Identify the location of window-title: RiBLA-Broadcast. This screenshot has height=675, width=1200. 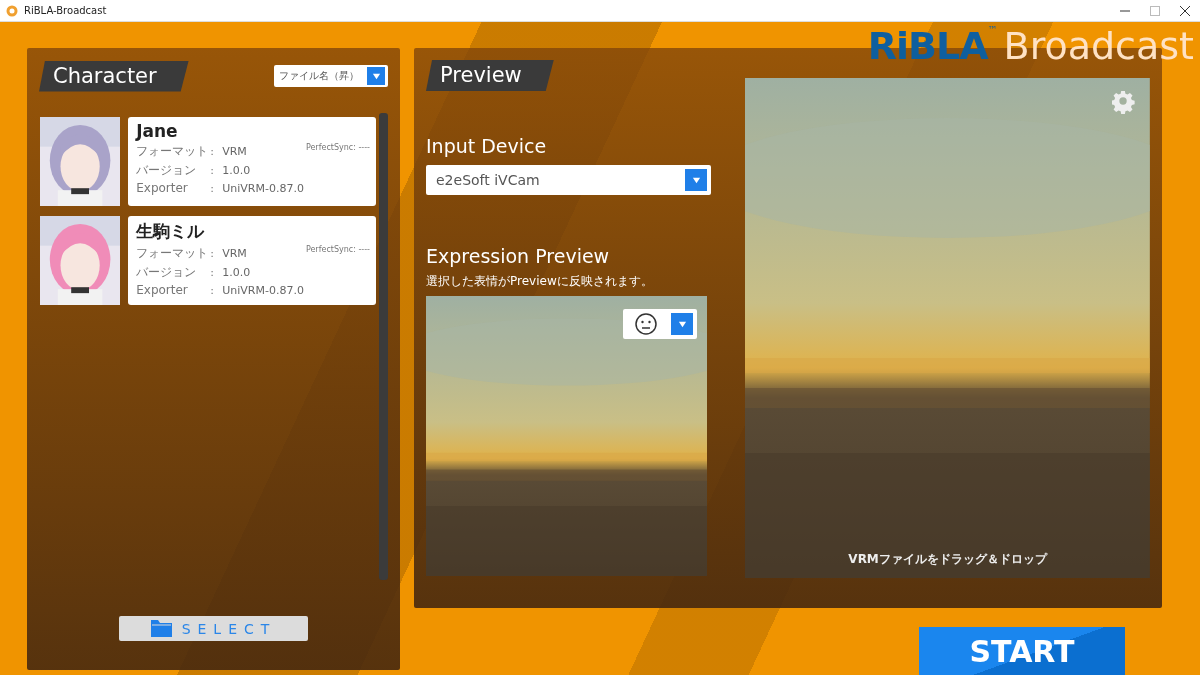
(66, 10).